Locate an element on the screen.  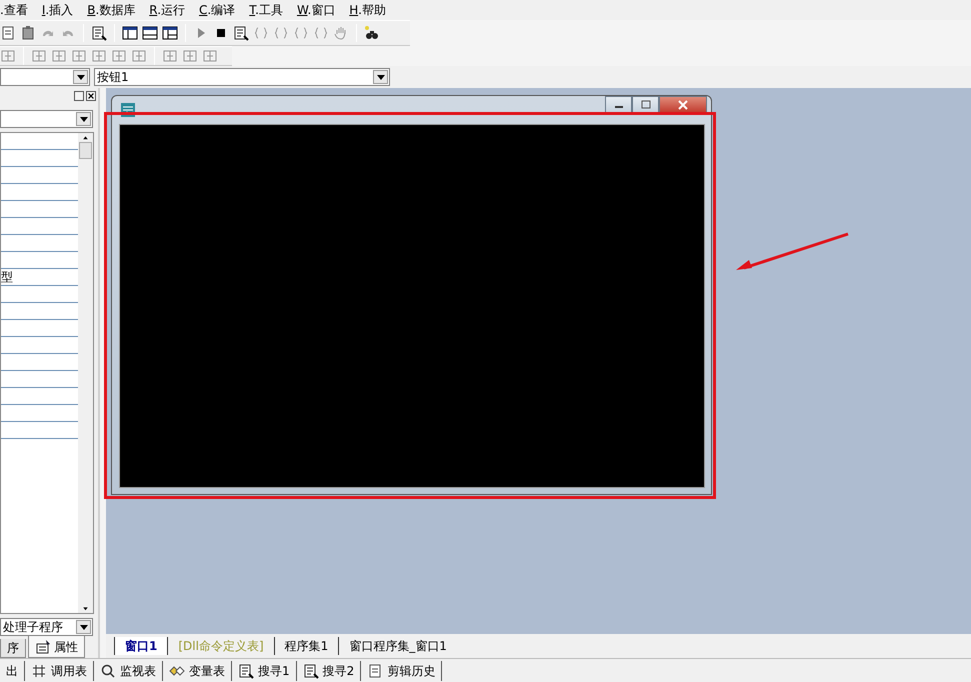
object-combo: 按钮1 is located at coordinates (242, 77).